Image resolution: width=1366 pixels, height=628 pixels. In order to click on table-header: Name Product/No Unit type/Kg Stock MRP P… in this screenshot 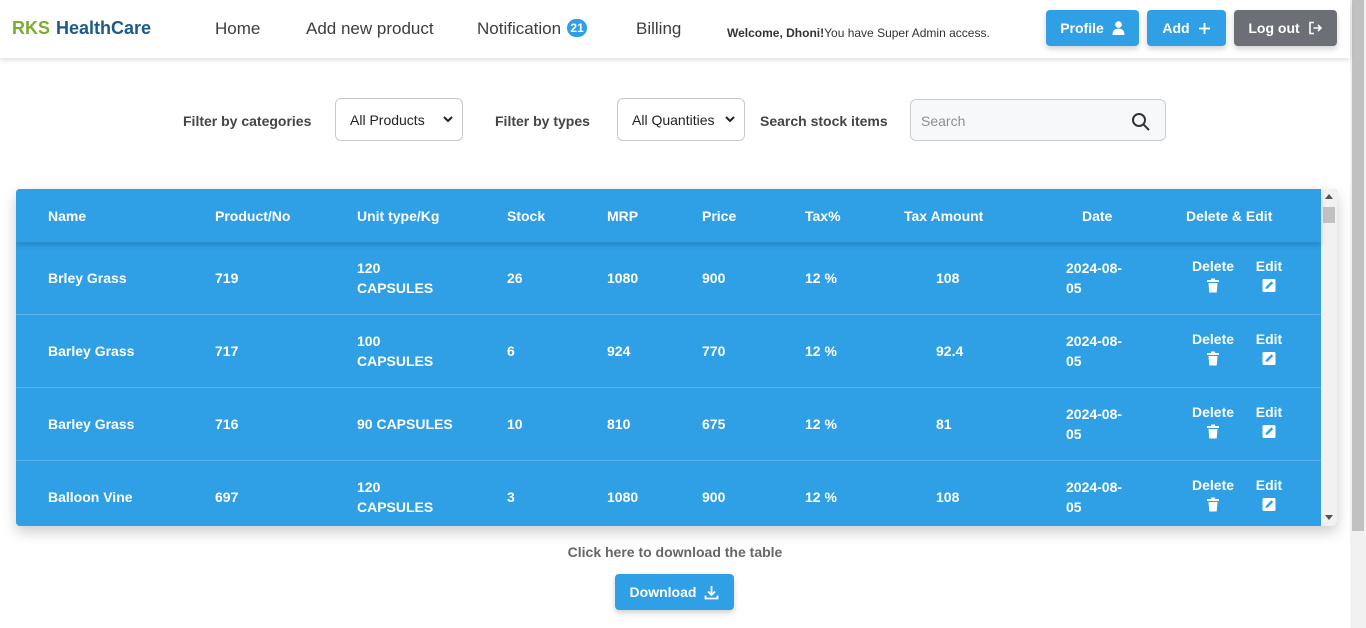, I will do `click(668, 215)`.